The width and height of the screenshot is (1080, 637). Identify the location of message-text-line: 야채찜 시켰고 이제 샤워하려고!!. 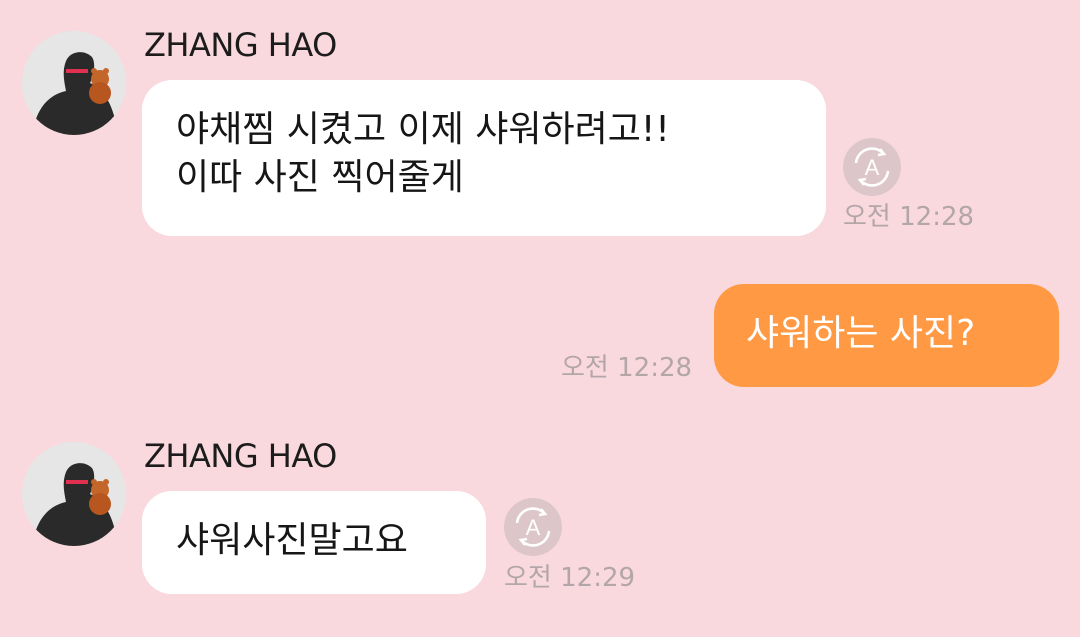
(423, 129).